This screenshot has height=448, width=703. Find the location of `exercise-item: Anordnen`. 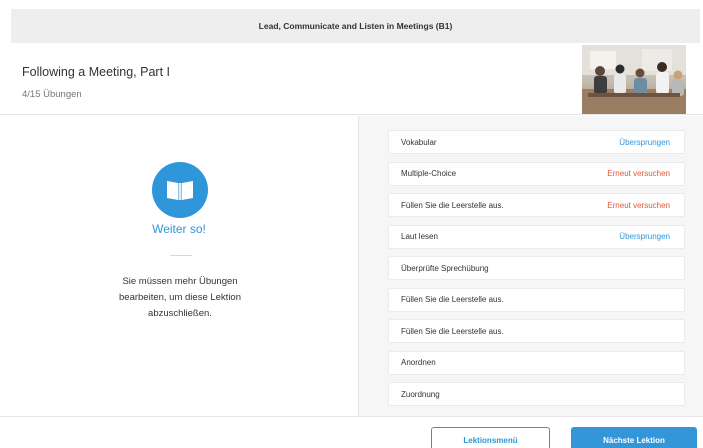

exercise-item: Anordnen is located at coordinates (536, 362).